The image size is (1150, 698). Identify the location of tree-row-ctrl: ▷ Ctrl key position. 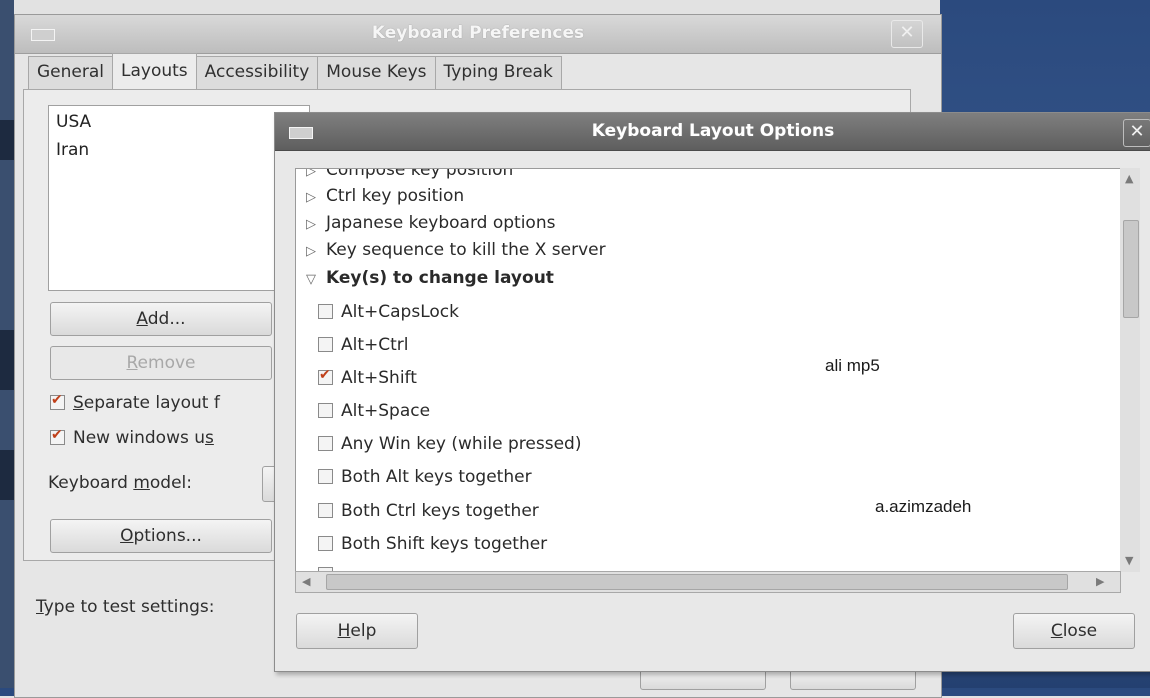
(385, 196).